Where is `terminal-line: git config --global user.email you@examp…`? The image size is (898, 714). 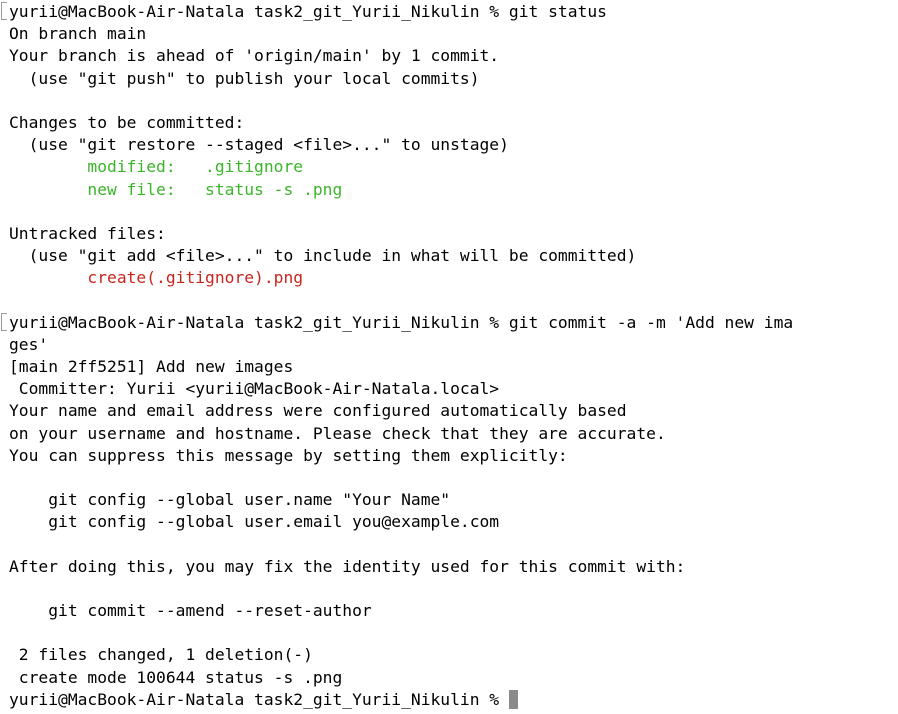 terminal-line: git config --global user.email you@examp… is located at coordinates (449, 522).